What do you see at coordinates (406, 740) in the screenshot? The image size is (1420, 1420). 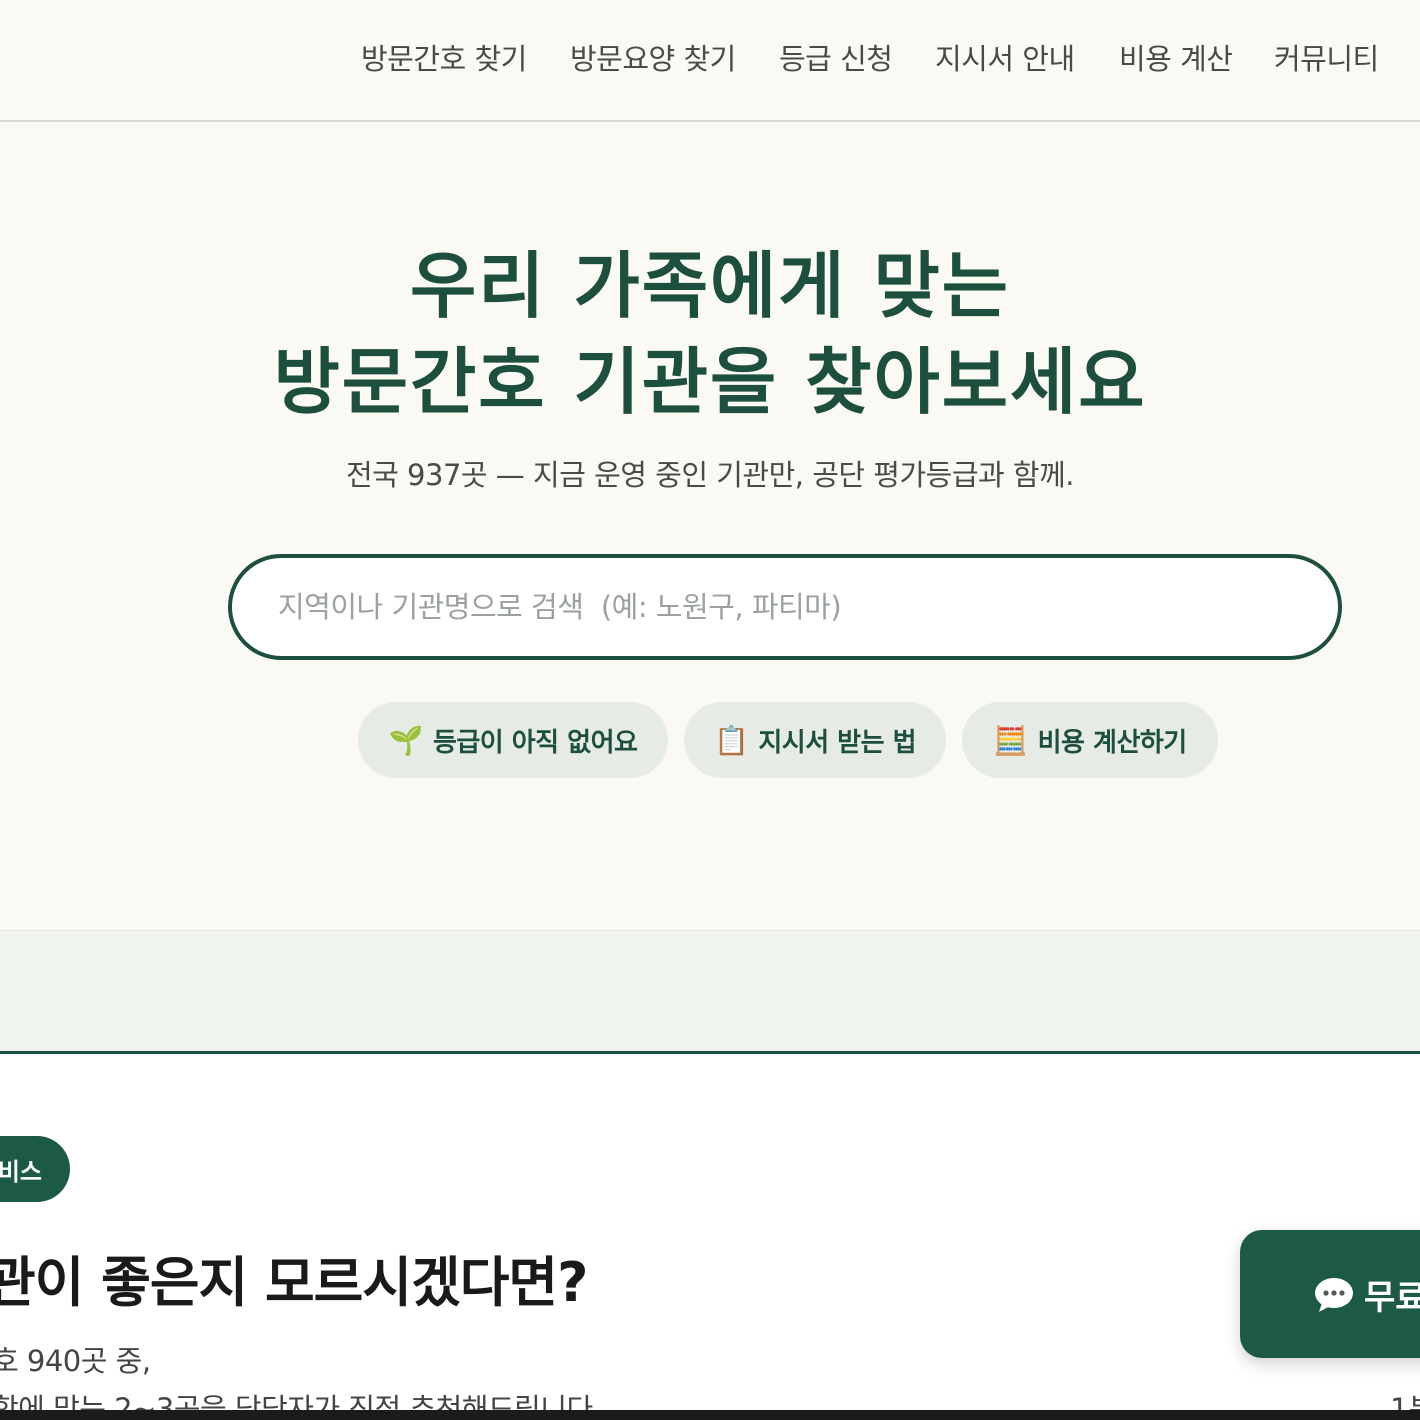 I see `seedling-icon: 🌱` at bounding box center [406, 740].